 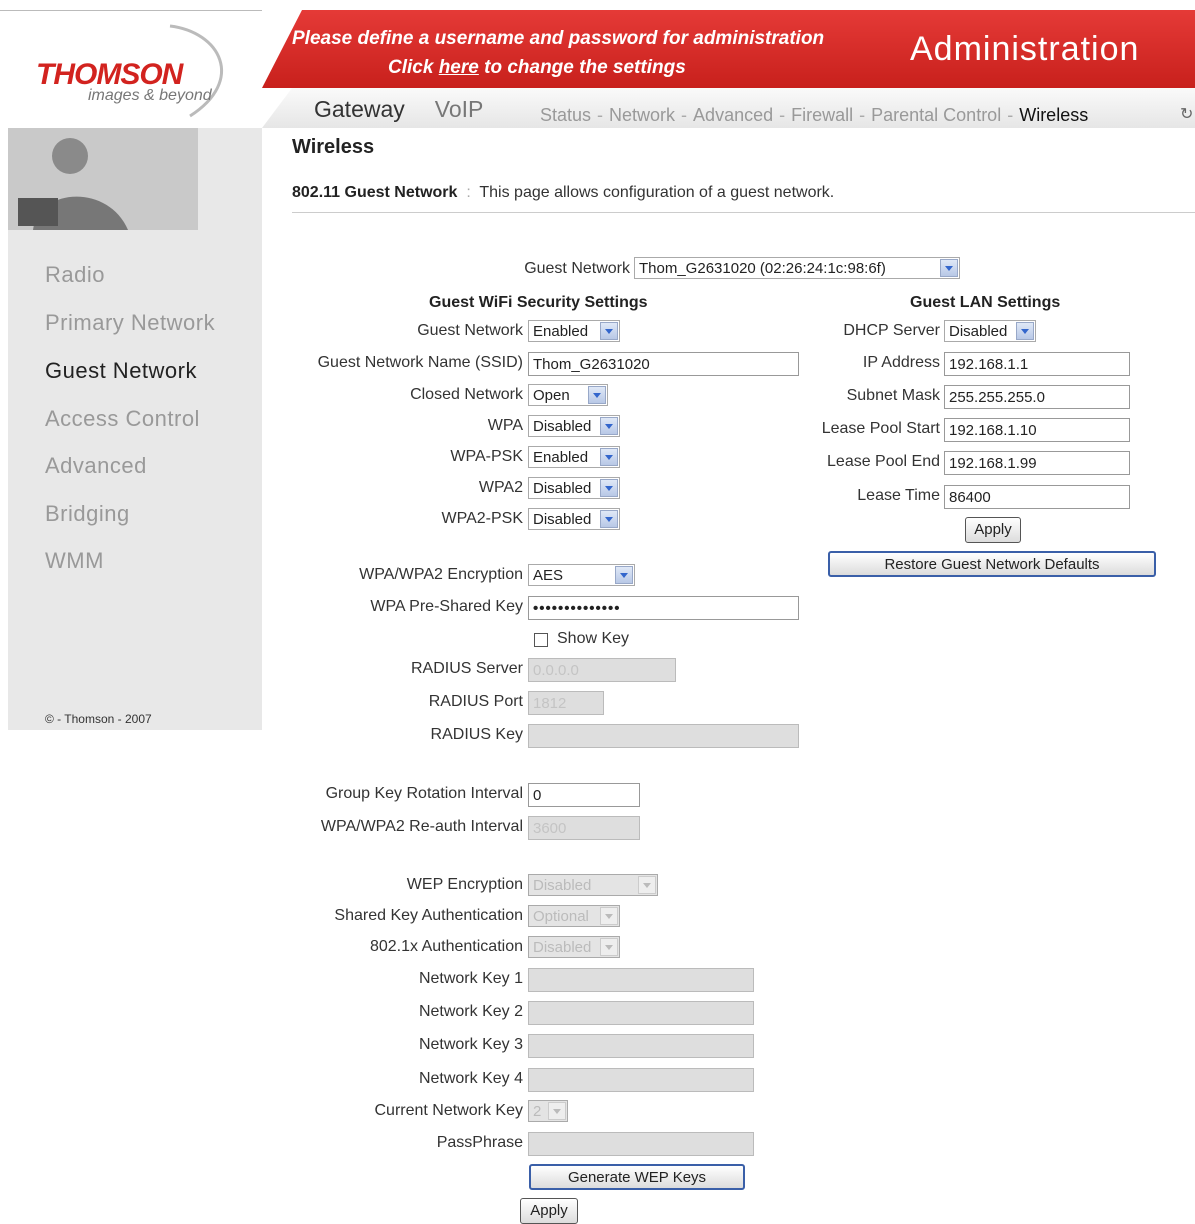 What do you see at coordinates (121, 371) in the screenshot?
I see `sidebar-item-guest-network: Guest Network` at bounding box center [121, 371].